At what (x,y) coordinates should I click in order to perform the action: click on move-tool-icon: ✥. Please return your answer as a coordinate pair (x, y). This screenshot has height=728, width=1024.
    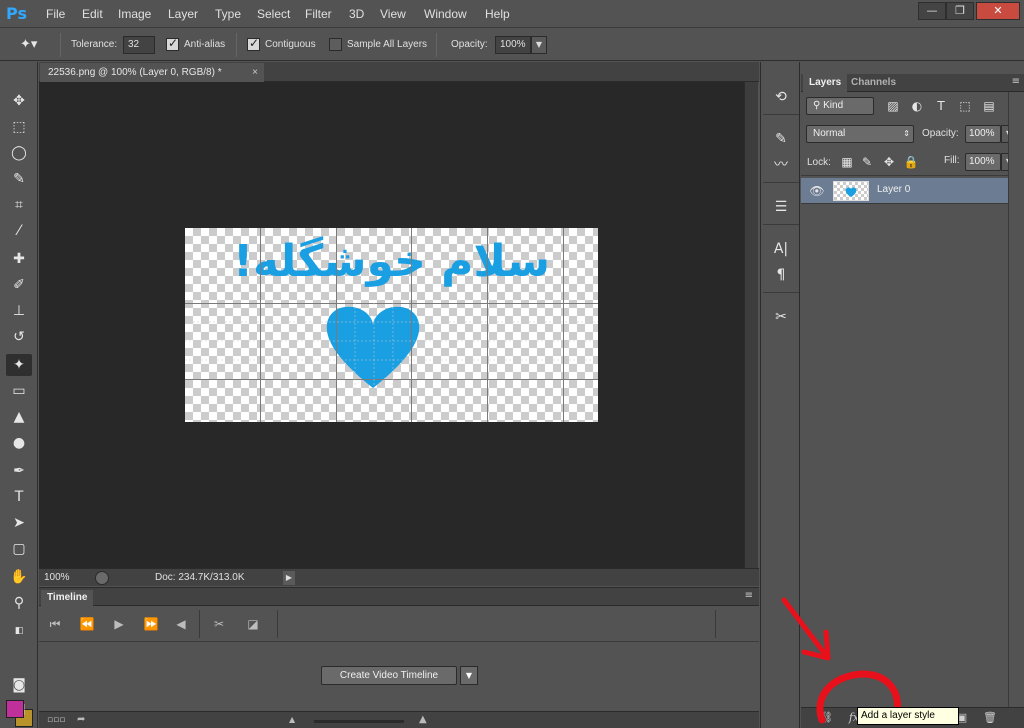
    Looking at the image, I should click on (19, 101).